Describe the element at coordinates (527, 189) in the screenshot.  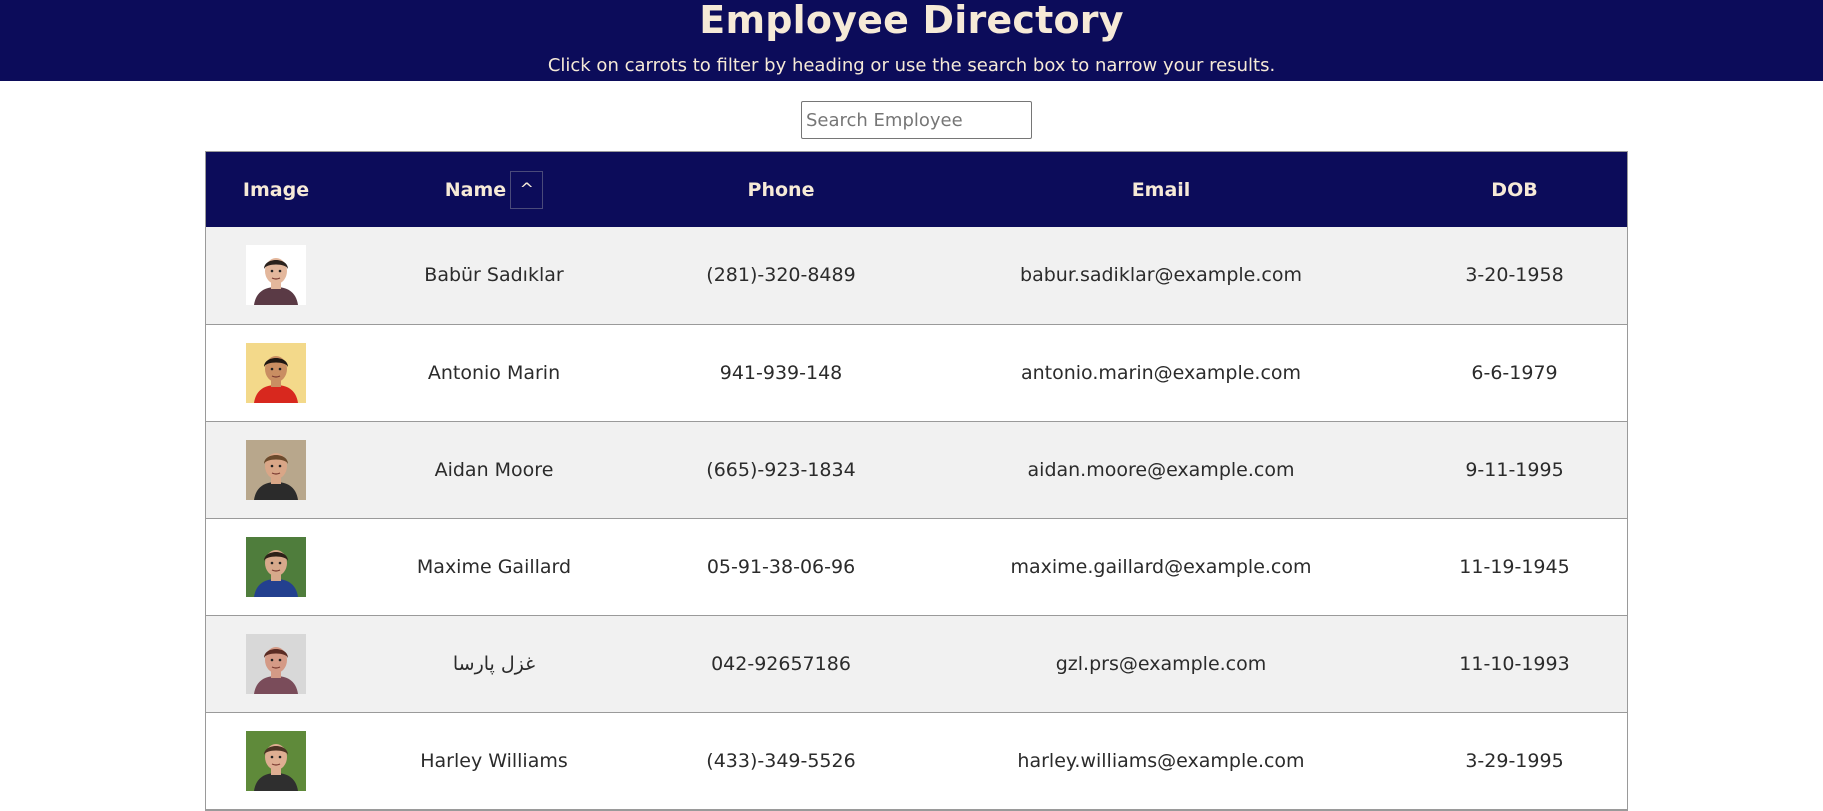
I see `sort-name-button: ^` at that location.